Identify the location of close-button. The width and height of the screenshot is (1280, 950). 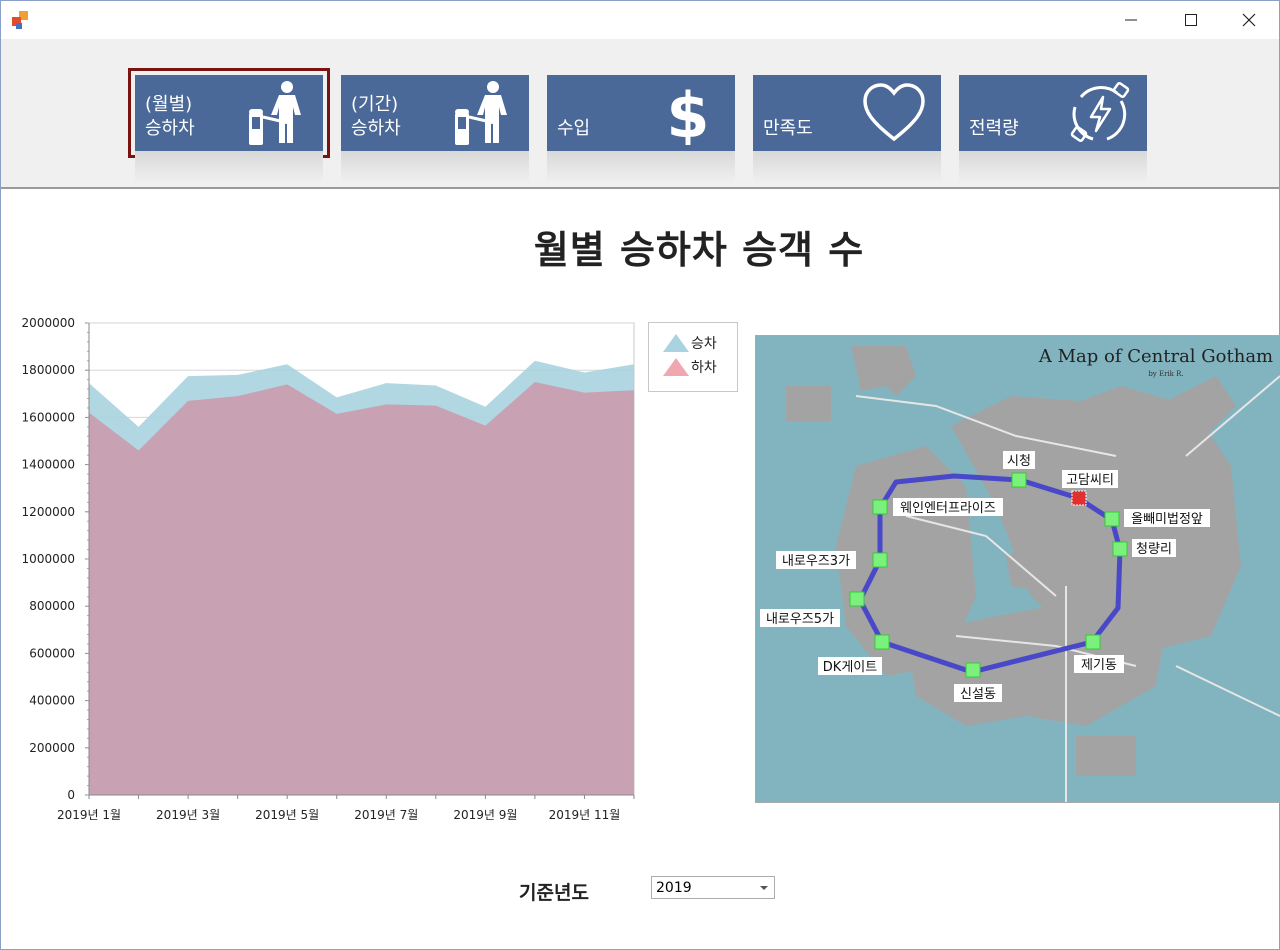
(1249, 20).